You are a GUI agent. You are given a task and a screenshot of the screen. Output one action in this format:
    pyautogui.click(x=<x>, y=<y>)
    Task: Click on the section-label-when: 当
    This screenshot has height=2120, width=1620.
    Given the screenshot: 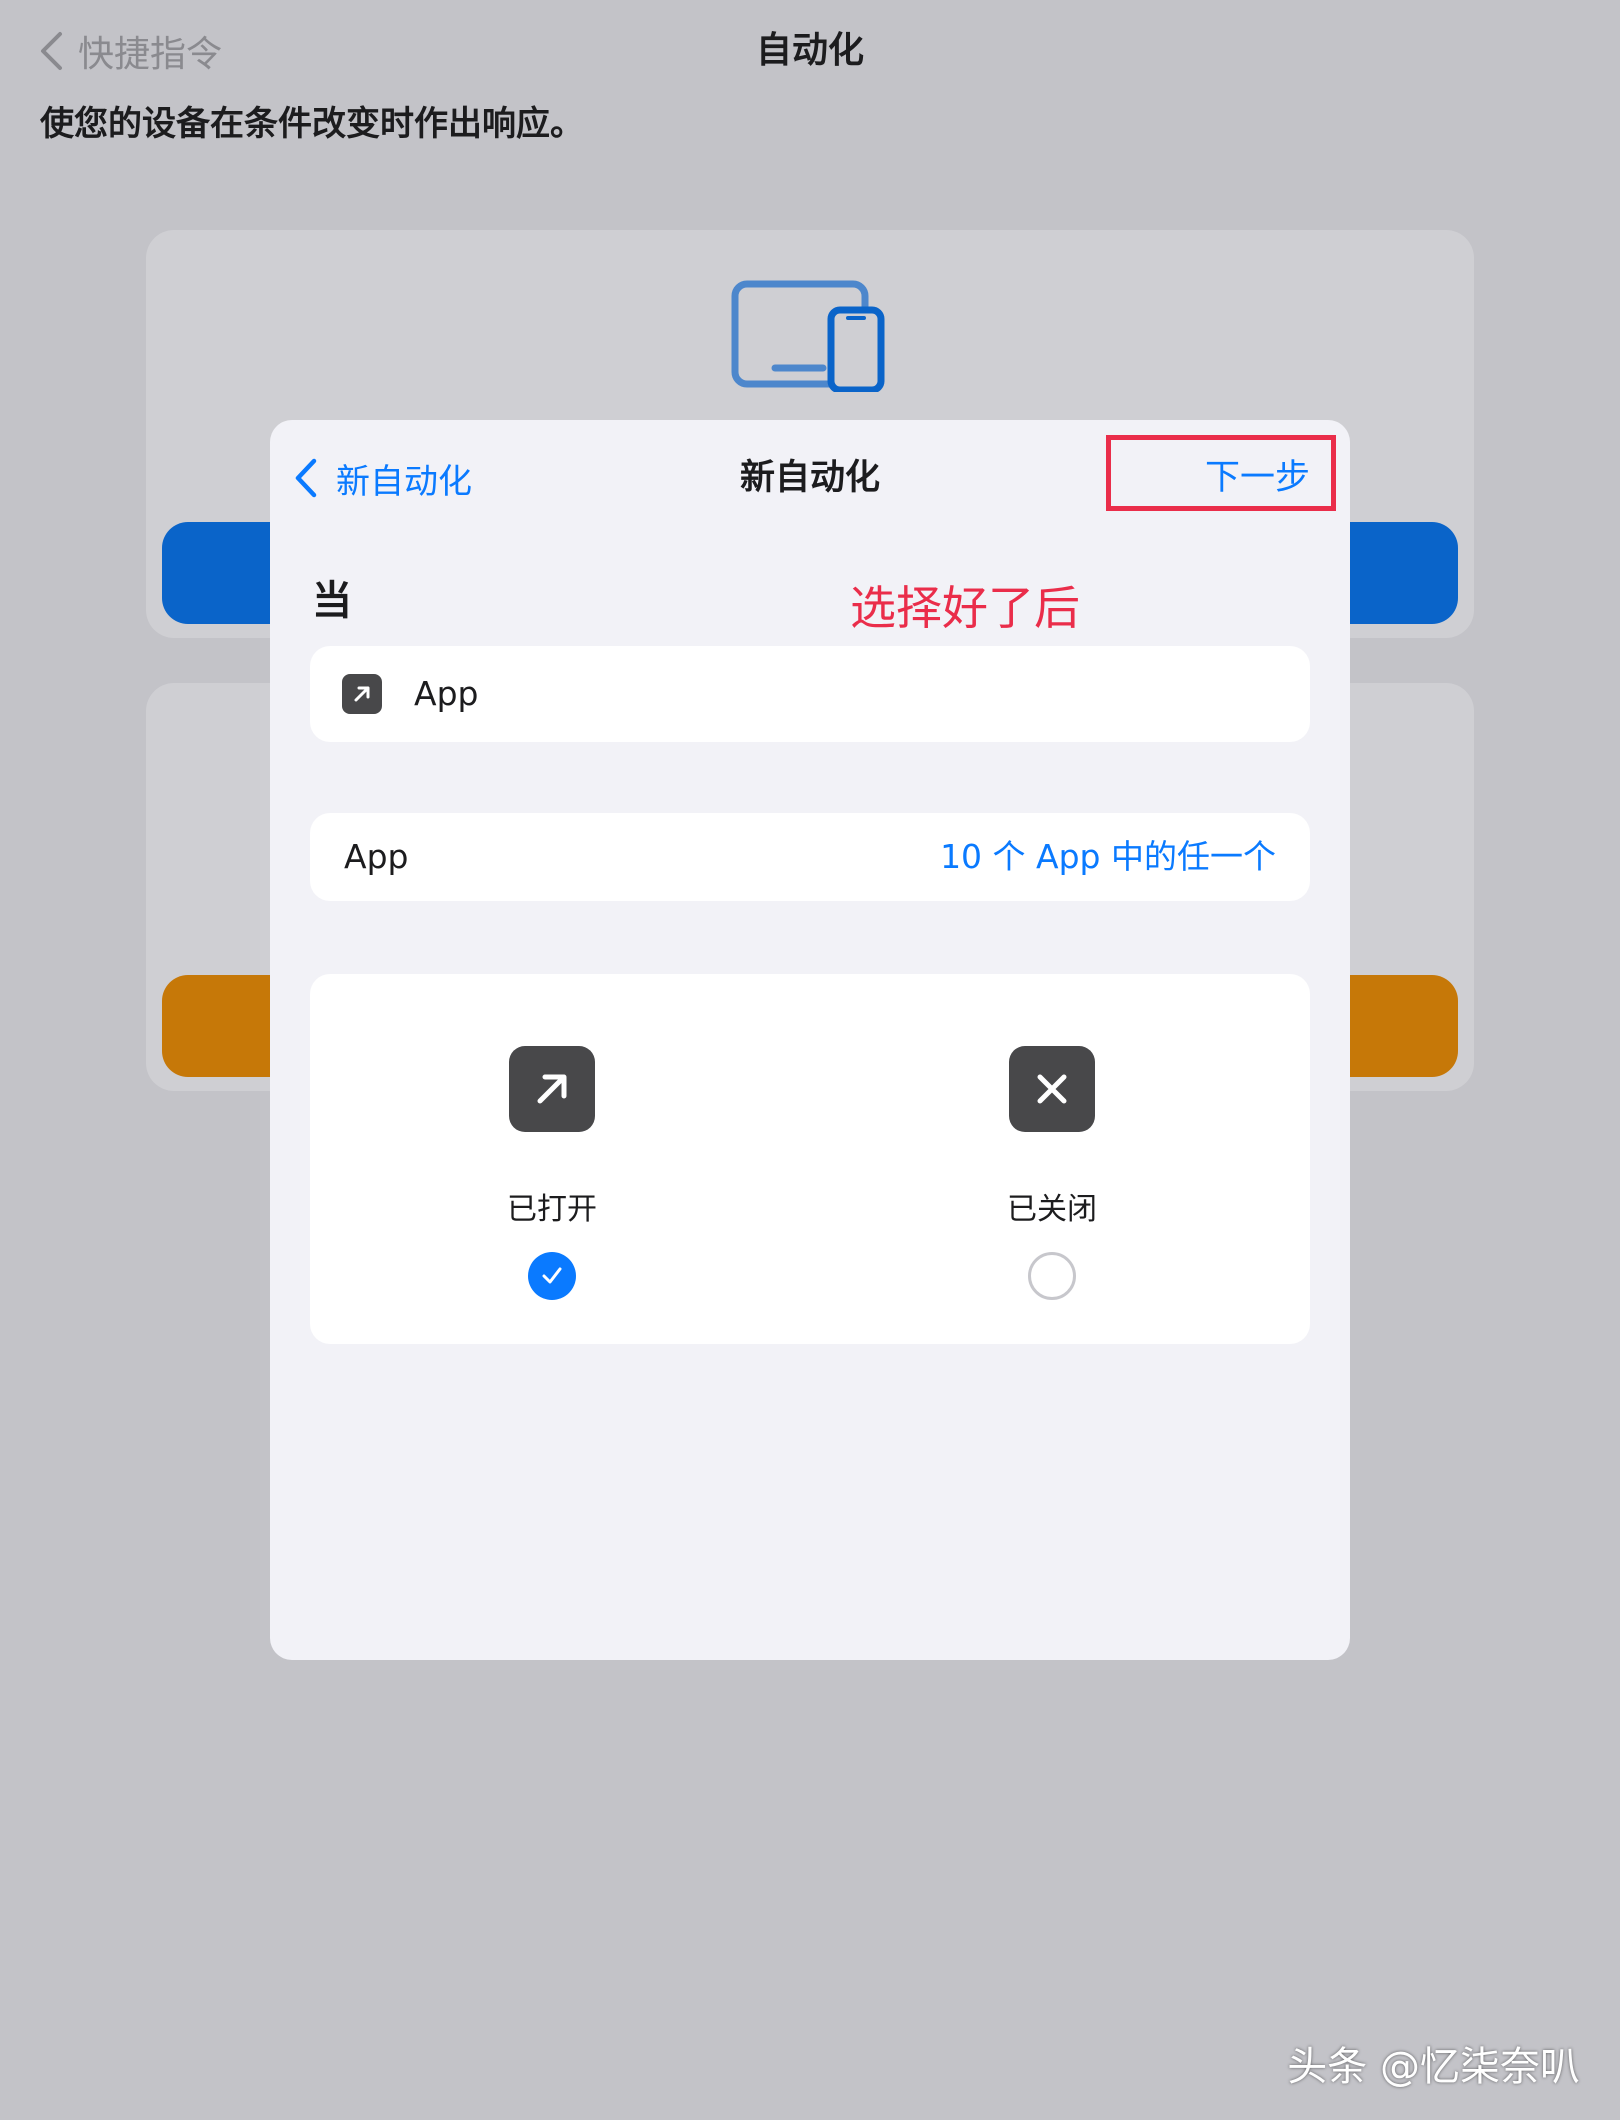 What is the action you would take?
    pyautogui.click(x=332, y=601)
    